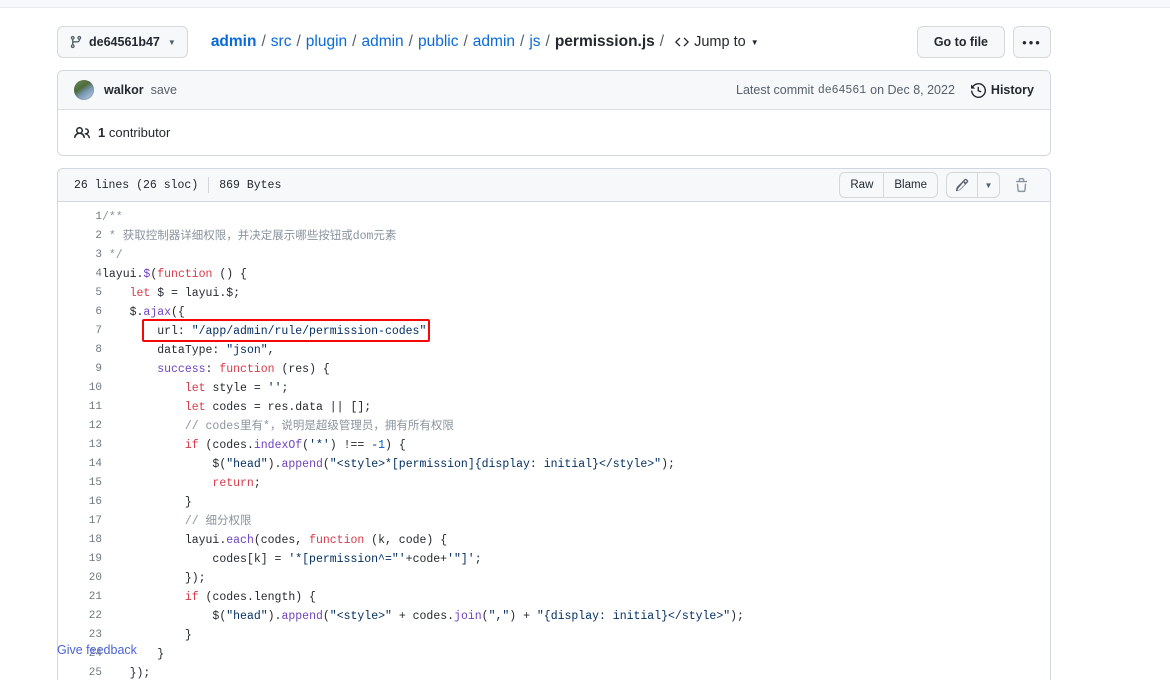 Image resolution: width=1170 pixels, height=680 pixels. What do you see at coordinates (382, 42) in the screenshot?
I see `breadcrumb-item-3: admin` at bounding box center [382, 42].